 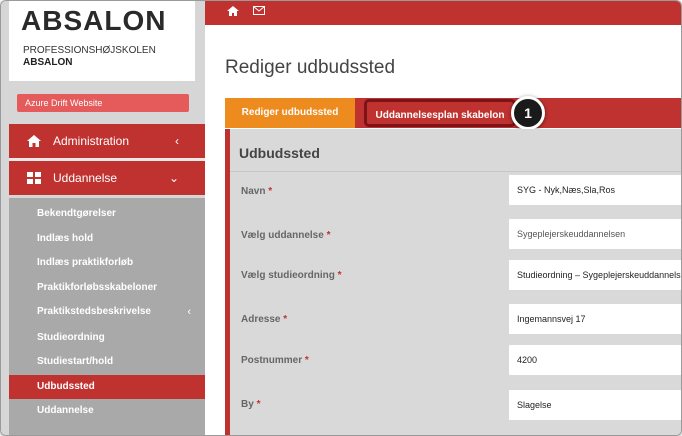 What do you see at coordinates (85, 262) in the screenshot?
I see `sub-item-label: Indlæs praktikforløb` at bounding box center [85, 262].